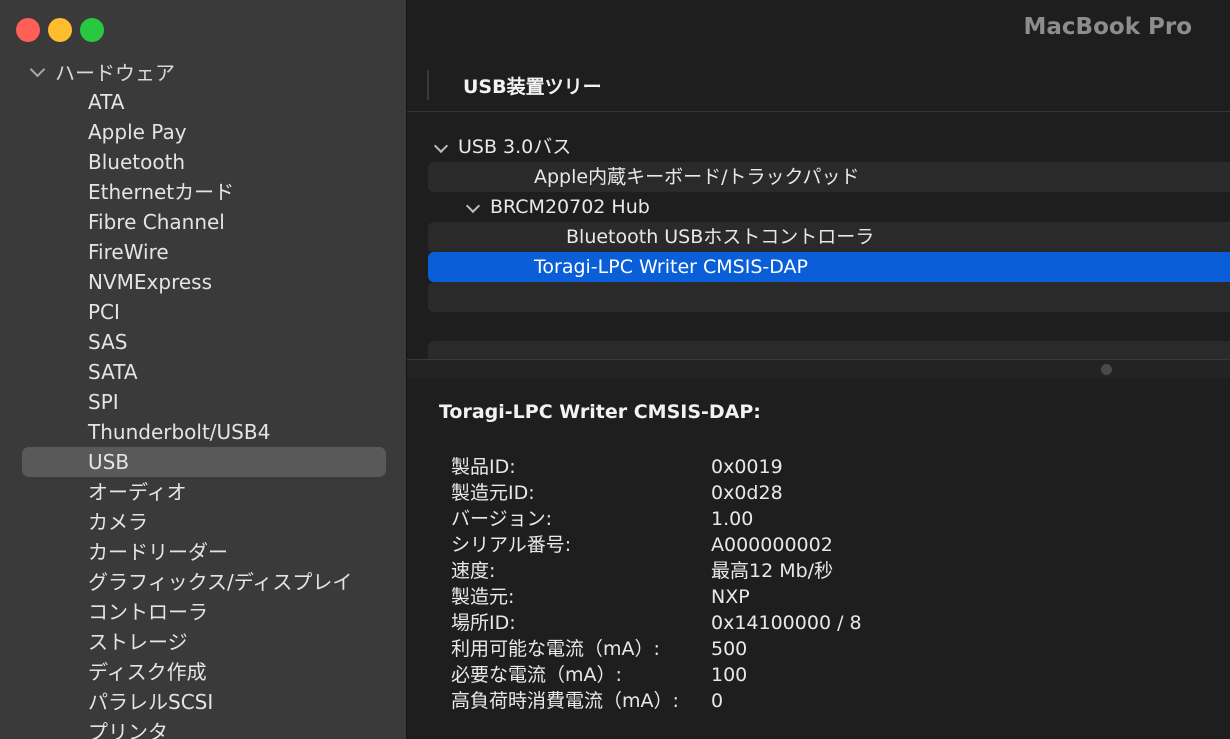 The image size is (1230, 739). I want to click on sidebar-item: ATA, so click(204, 102).